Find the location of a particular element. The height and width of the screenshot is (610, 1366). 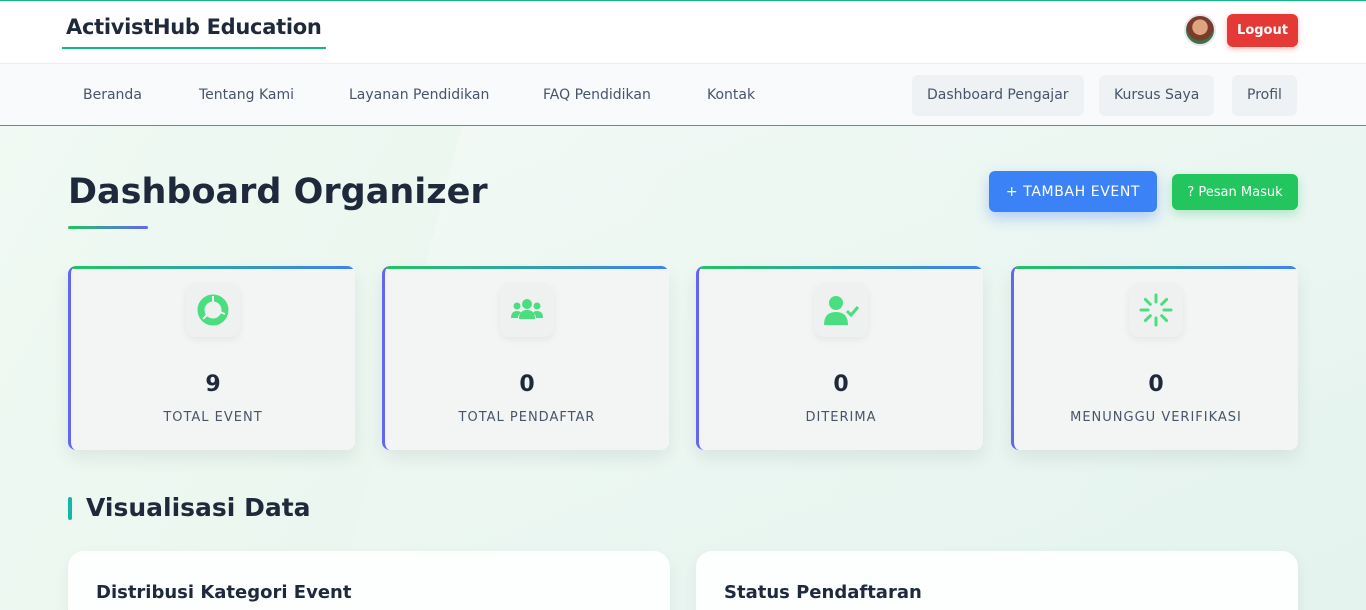

stat-label: TOTAL PENDAFTAR is located at coordinates (527, 417).